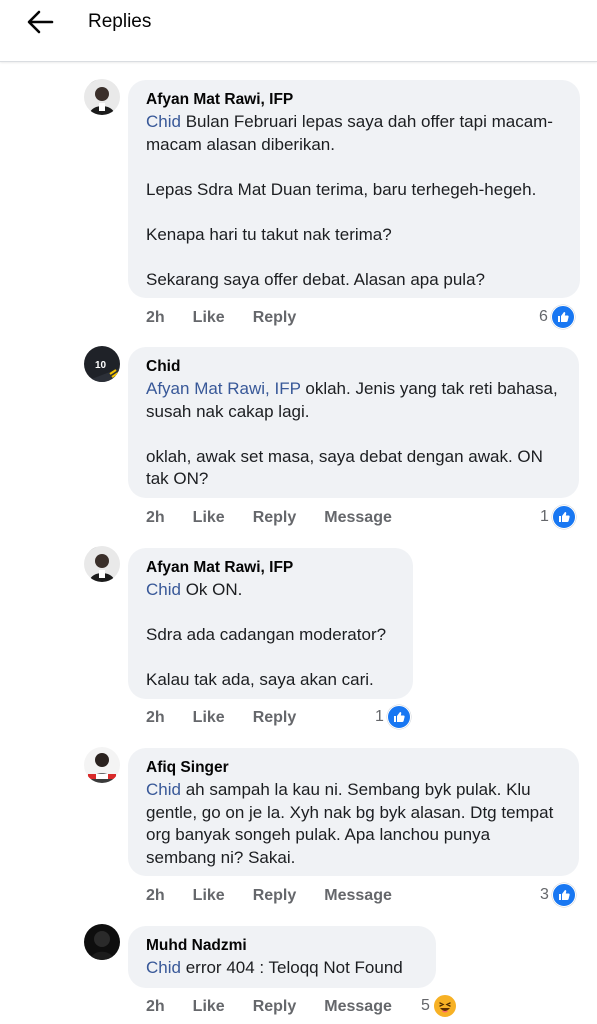  What do you see at coordinates (298, 31) in the screenshot?
I see `header-bar: Replies` at bounding box center [298, 31].